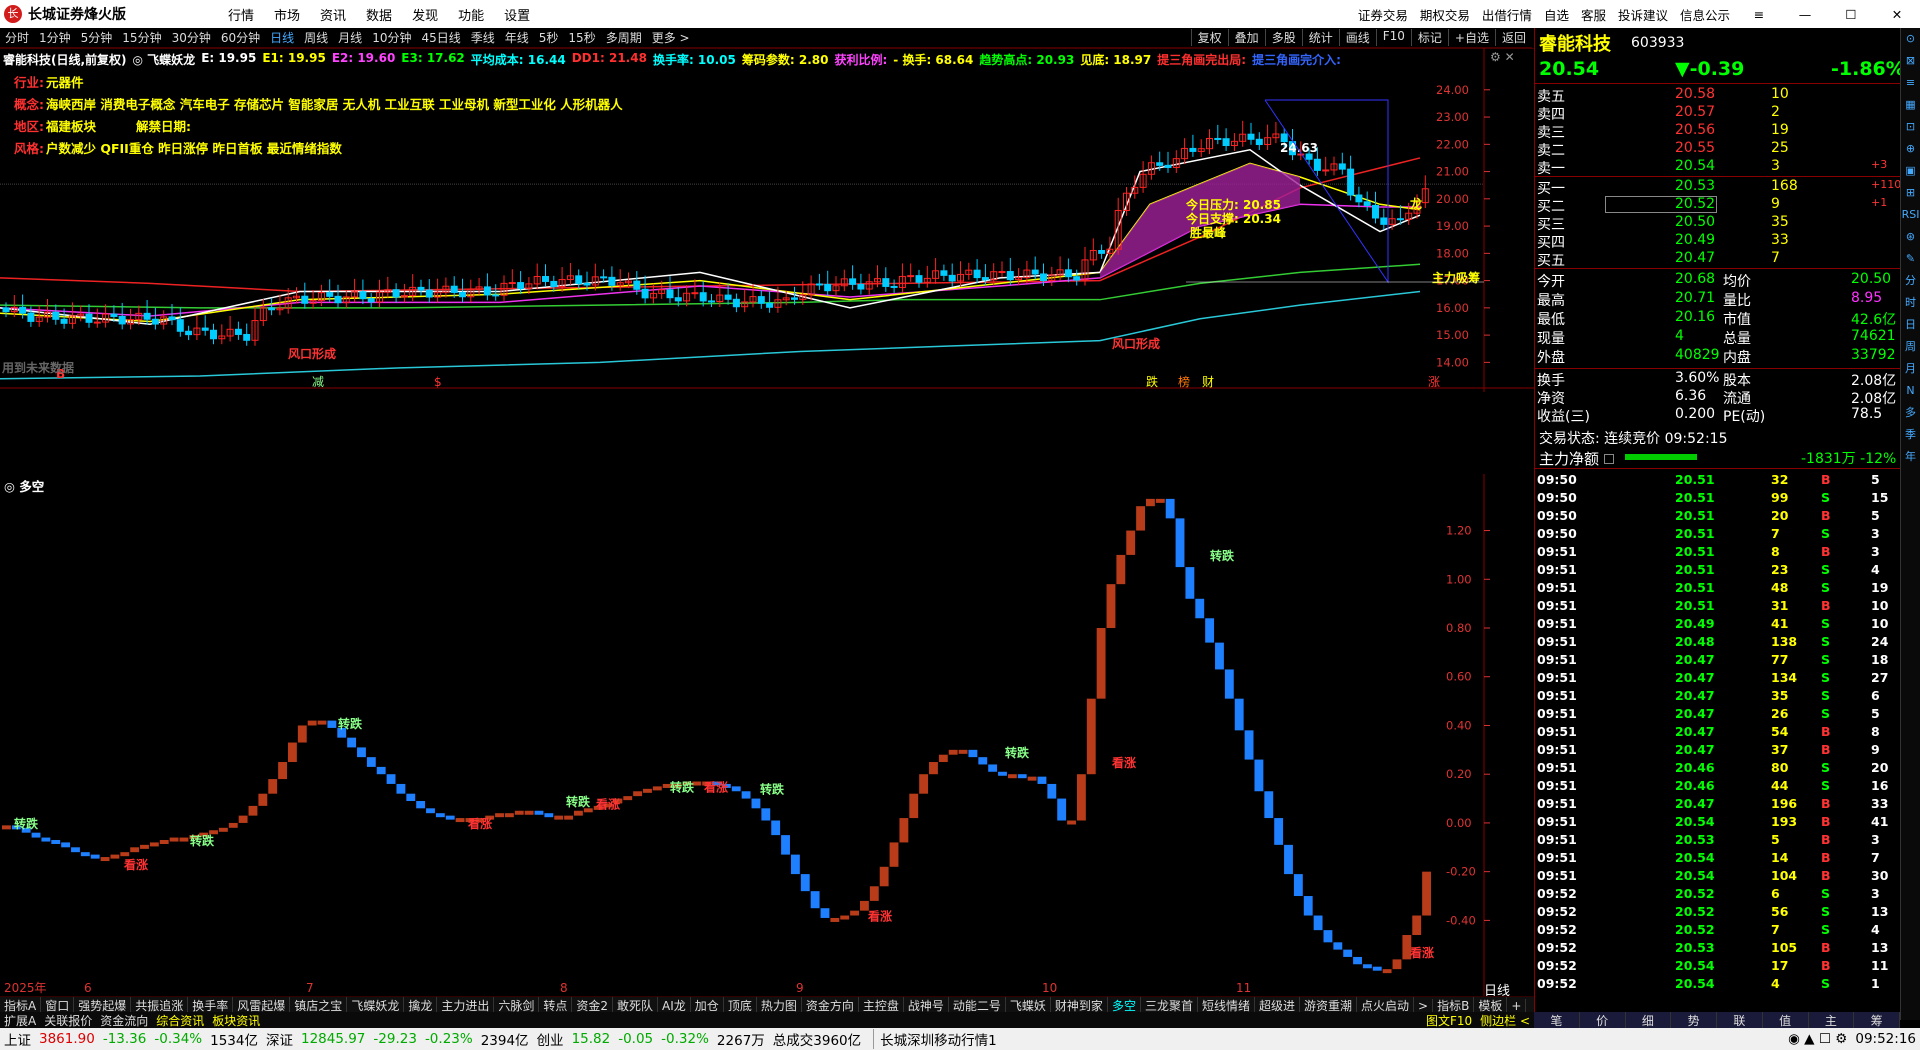  What do you see at coordinates (581, 37) in the screenshot?
I see `period-14: 15秒` at bounding box center [581, 37].